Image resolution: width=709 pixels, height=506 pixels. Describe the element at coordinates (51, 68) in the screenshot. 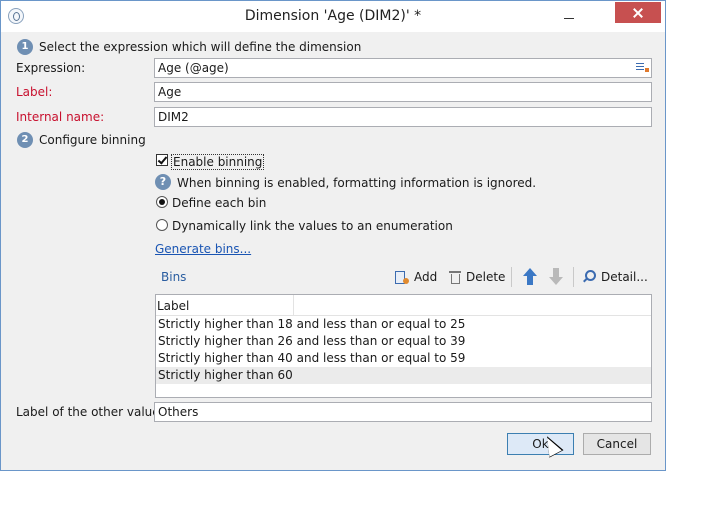

I see `expression-label: Expression:` at that location.